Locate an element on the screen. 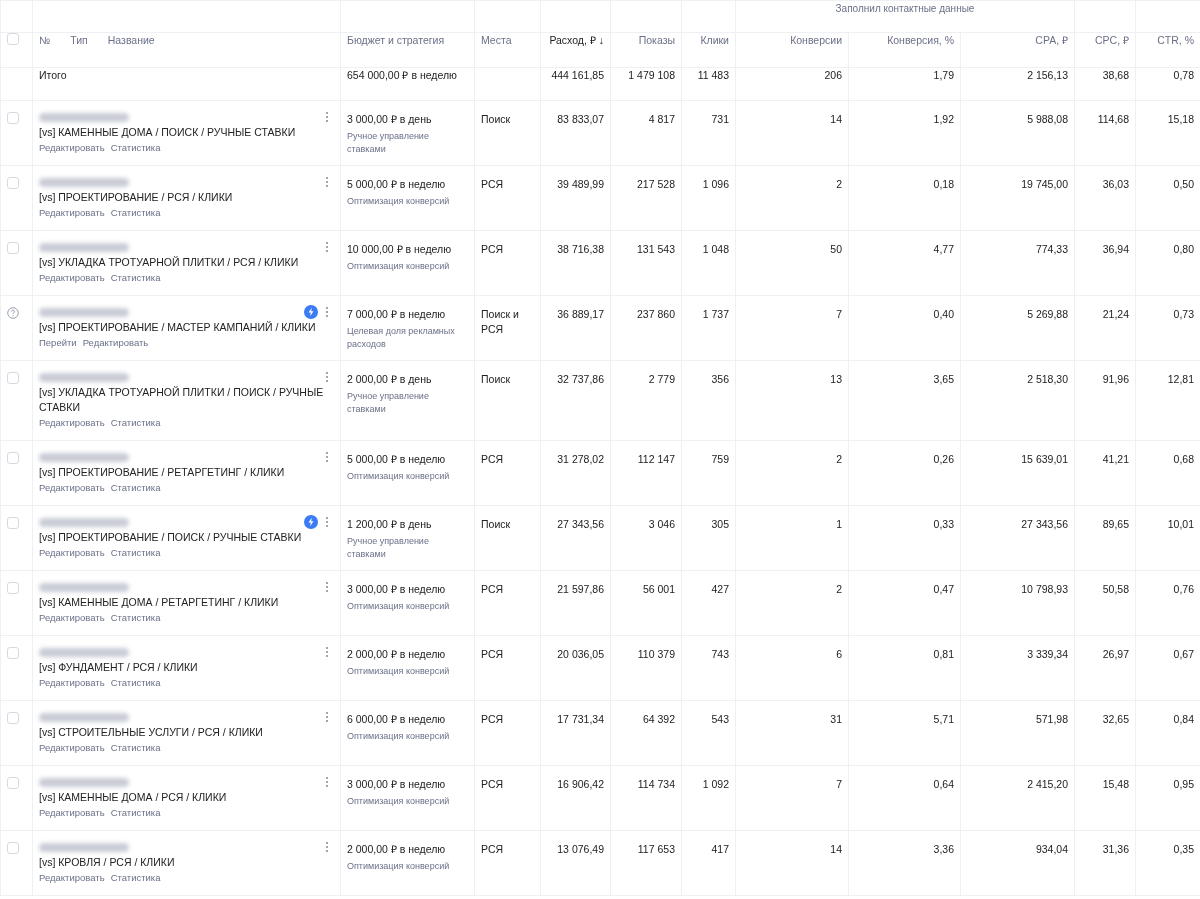 The width and height of the screenshot is (1200, 899). column-header: Показы is located at coordinates (656, 40).